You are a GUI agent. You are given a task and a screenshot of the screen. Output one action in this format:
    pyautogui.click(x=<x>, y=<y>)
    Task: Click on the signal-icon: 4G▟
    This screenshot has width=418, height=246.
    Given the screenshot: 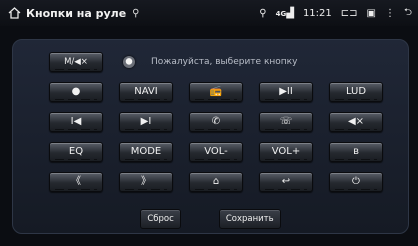 What is the action you would take?
    pyautogui.click(x=284, y=13)
    